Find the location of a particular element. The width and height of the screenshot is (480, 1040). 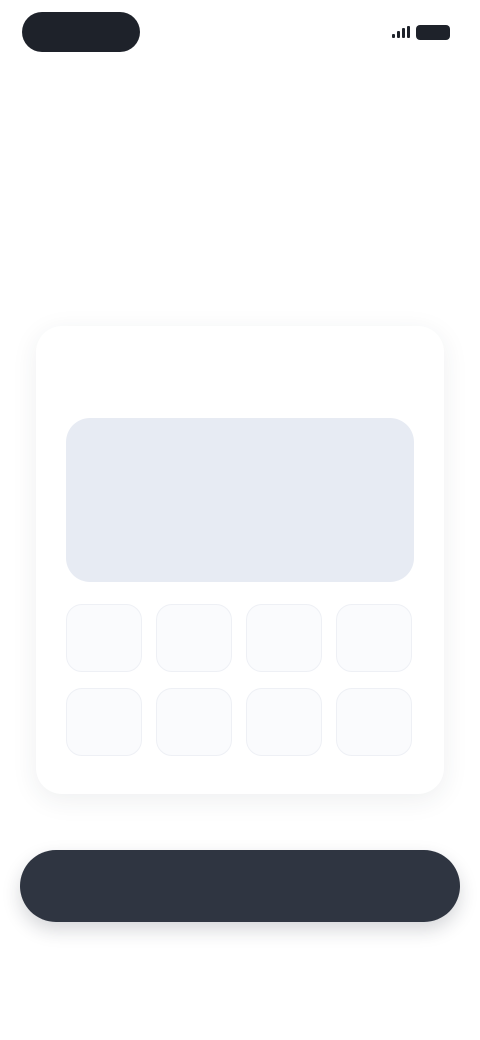

signal-bars-icon is located at coordinates (401, 32).